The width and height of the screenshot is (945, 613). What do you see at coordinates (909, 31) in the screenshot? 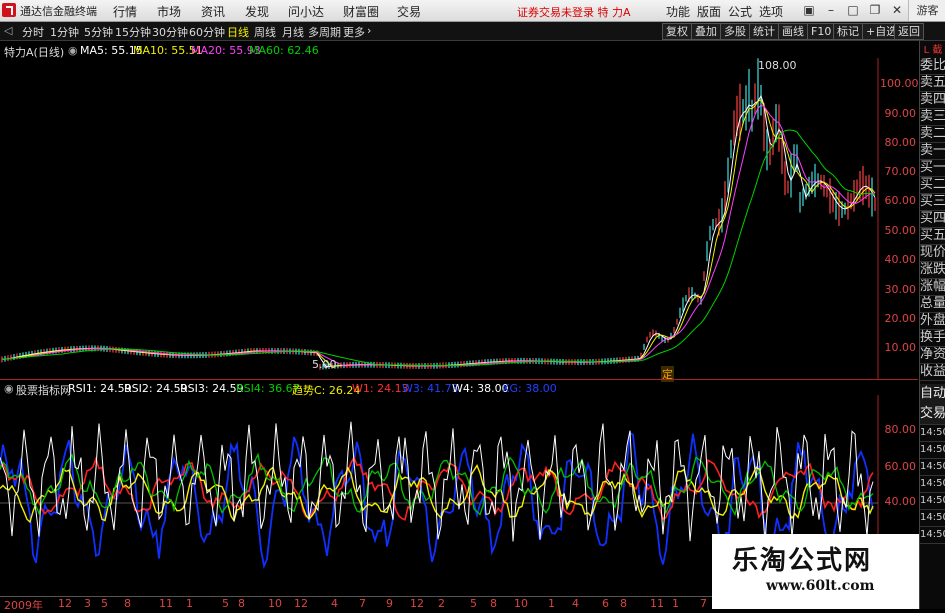
I see `back-button: 返回` at bounding box center [909, 31].